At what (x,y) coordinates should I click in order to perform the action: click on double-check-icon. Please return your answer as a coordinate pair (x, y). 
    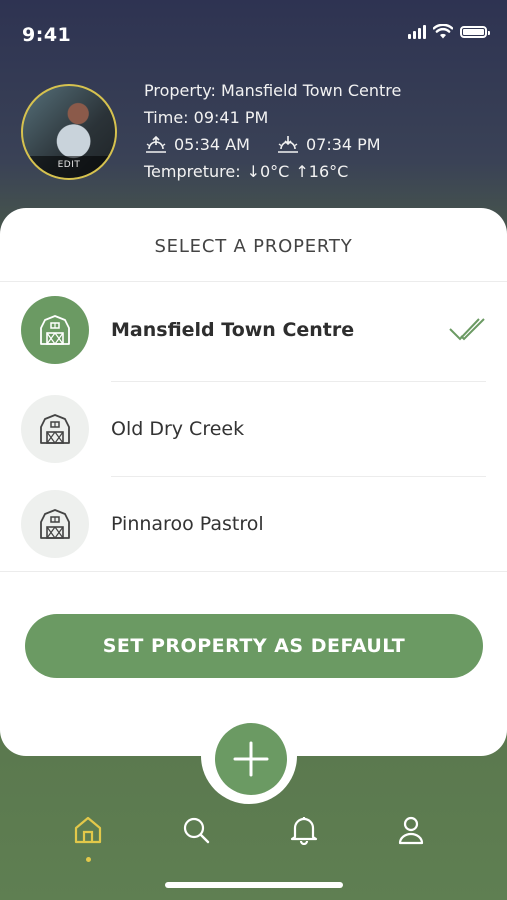
    Looking at the image, I should click on (467, 329).